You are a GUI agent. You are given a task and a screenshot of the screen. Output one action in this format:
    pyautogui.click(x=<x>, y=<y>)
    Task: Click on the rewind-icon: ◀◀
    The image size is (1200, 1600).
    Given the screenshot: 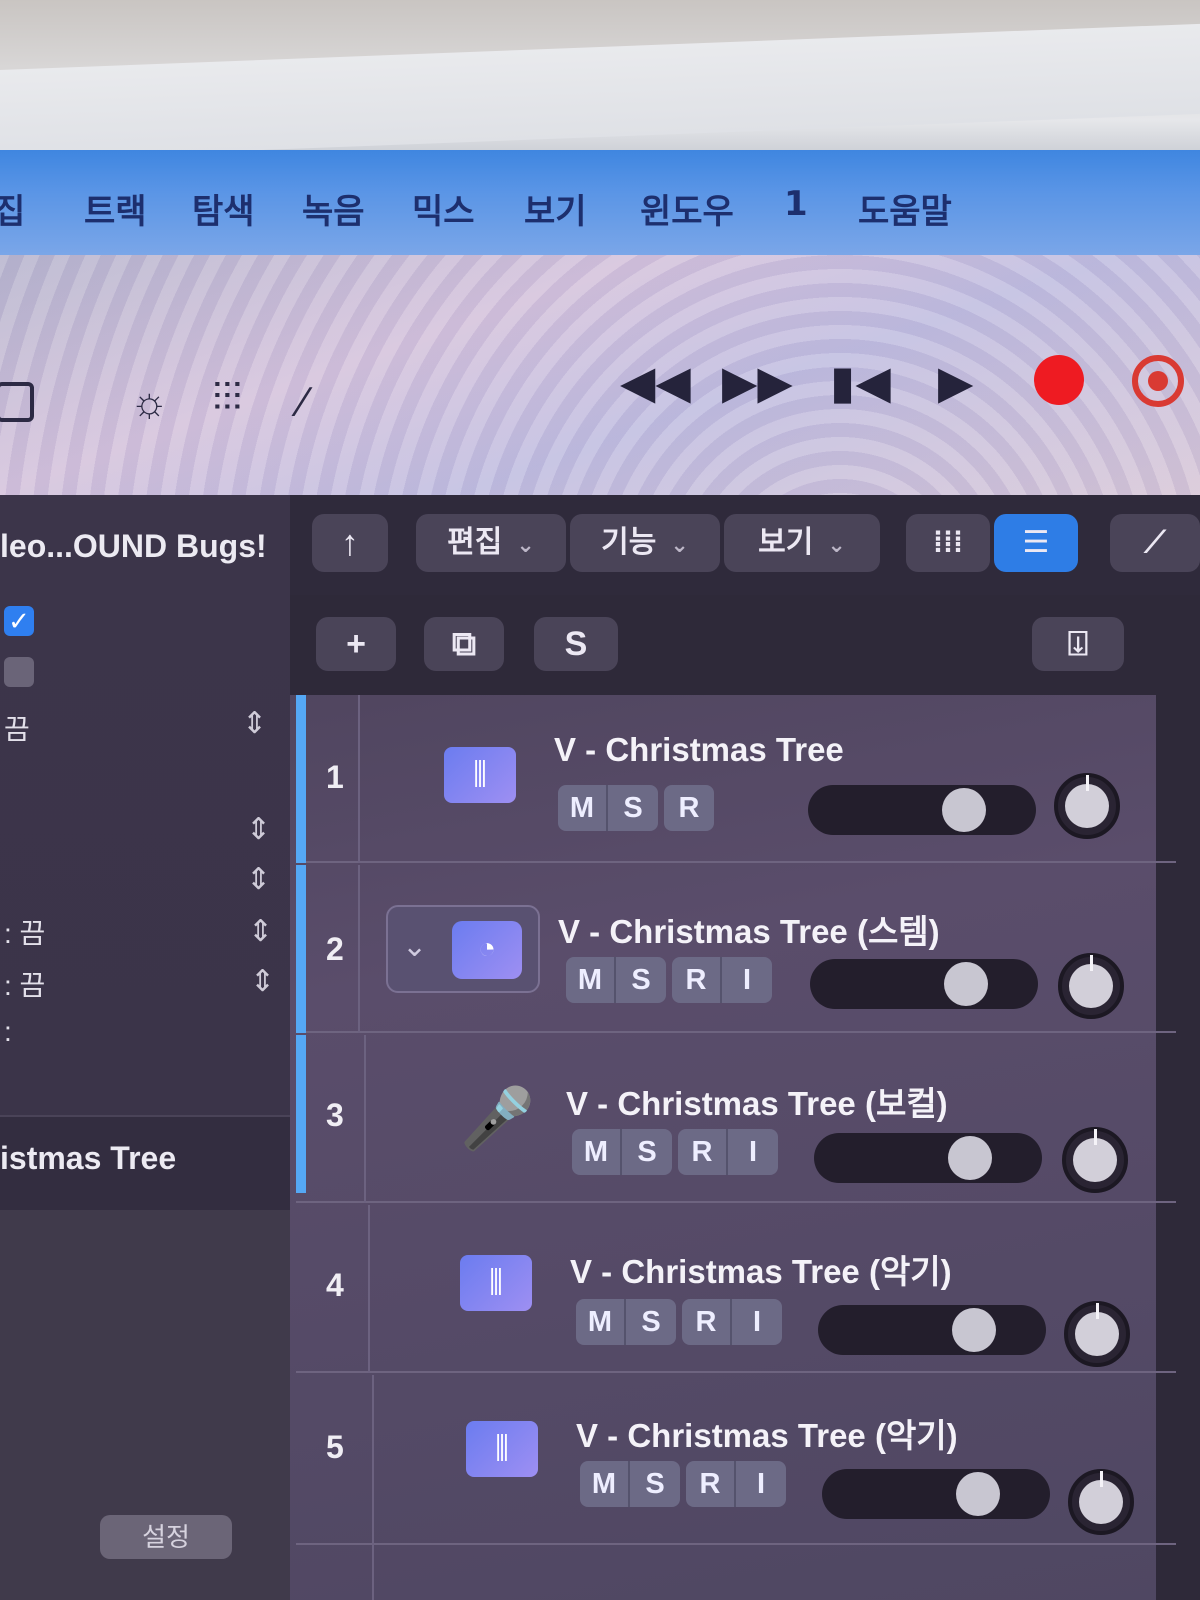 What is the action you would take?
    pyautogui.click(x=655, y=382)
    